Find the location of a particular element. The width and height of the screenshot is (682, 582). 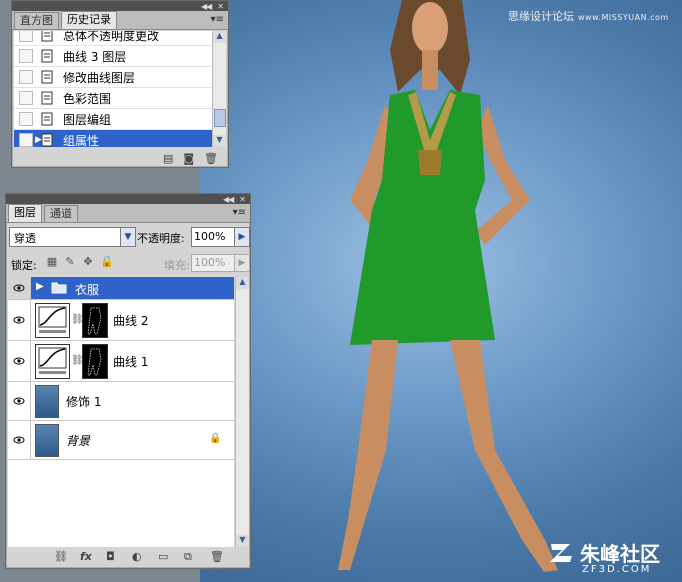

lock-row: 锁定: ▦ ✎ ✥ 🔒 填充: 100% ▶ is located at coordinates (128, 263).